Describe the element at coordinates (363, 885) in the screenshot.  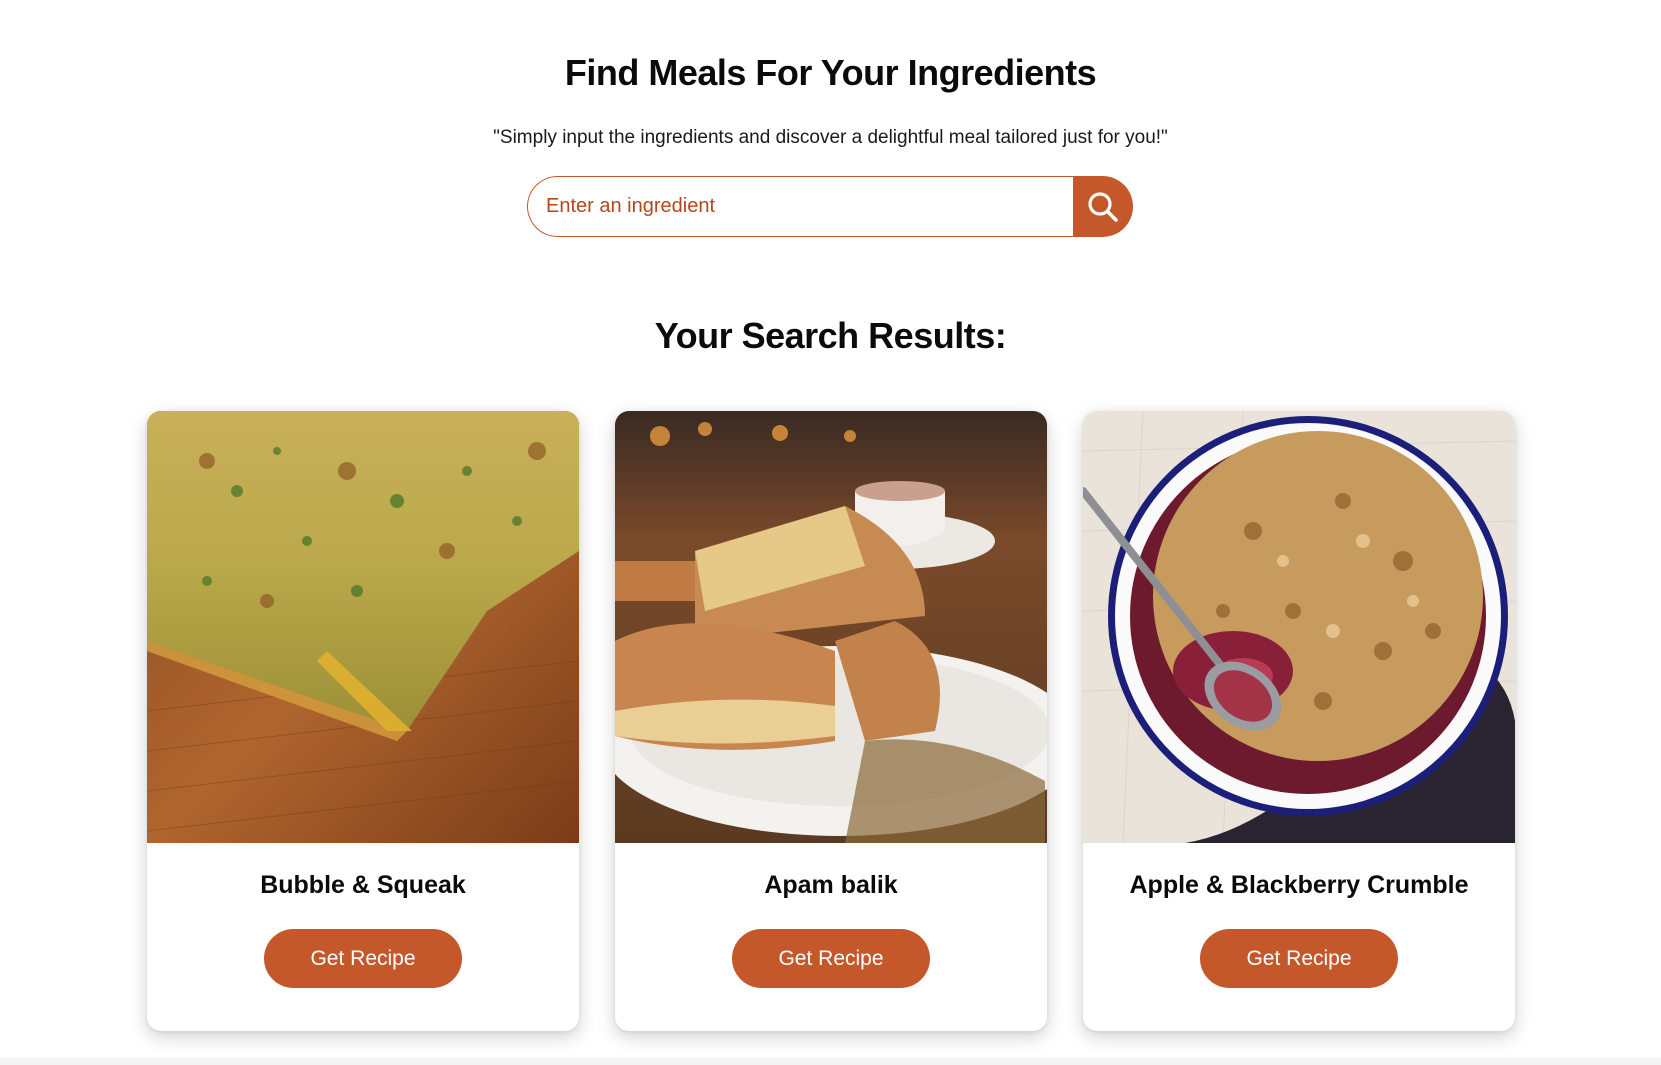
I see `meal-name: Bubble & Squeak` at that location.